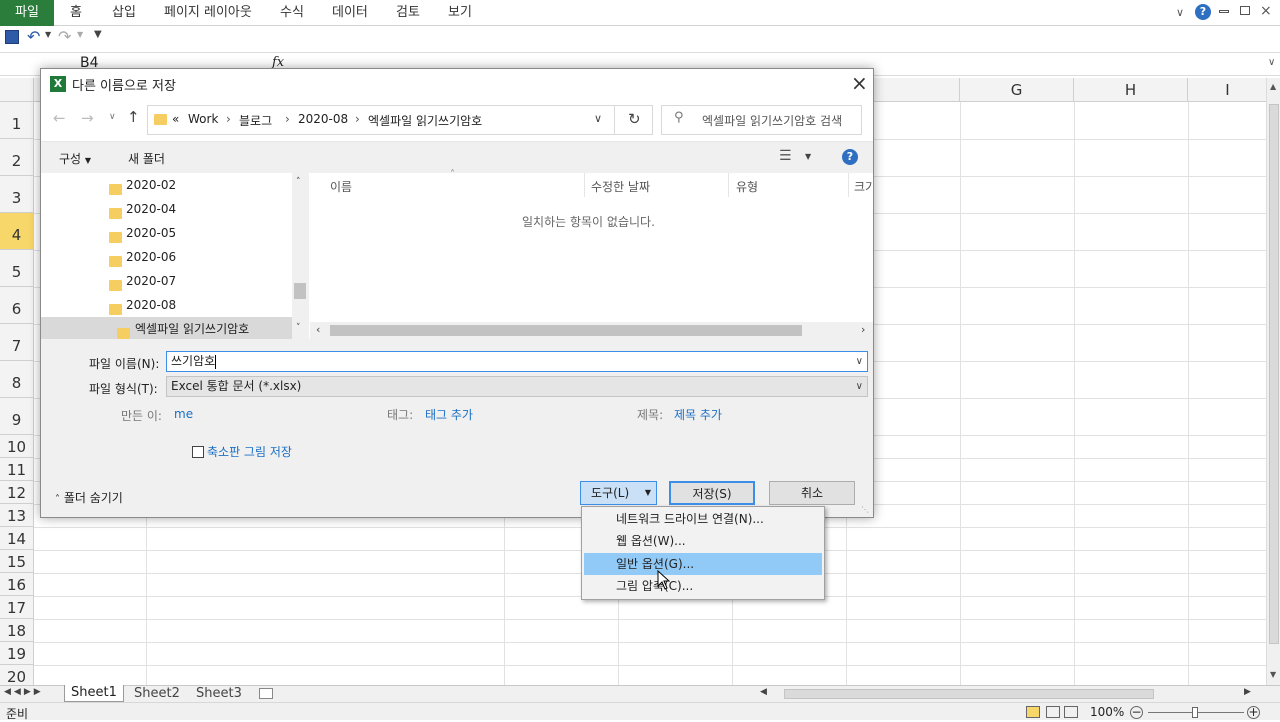 Image resolution: width=1280 pixels, height=722 pixels. Describe the element at coordinates (1273, 674) in the screenshot. I see `scroll-down-icon: ▼` at that location.